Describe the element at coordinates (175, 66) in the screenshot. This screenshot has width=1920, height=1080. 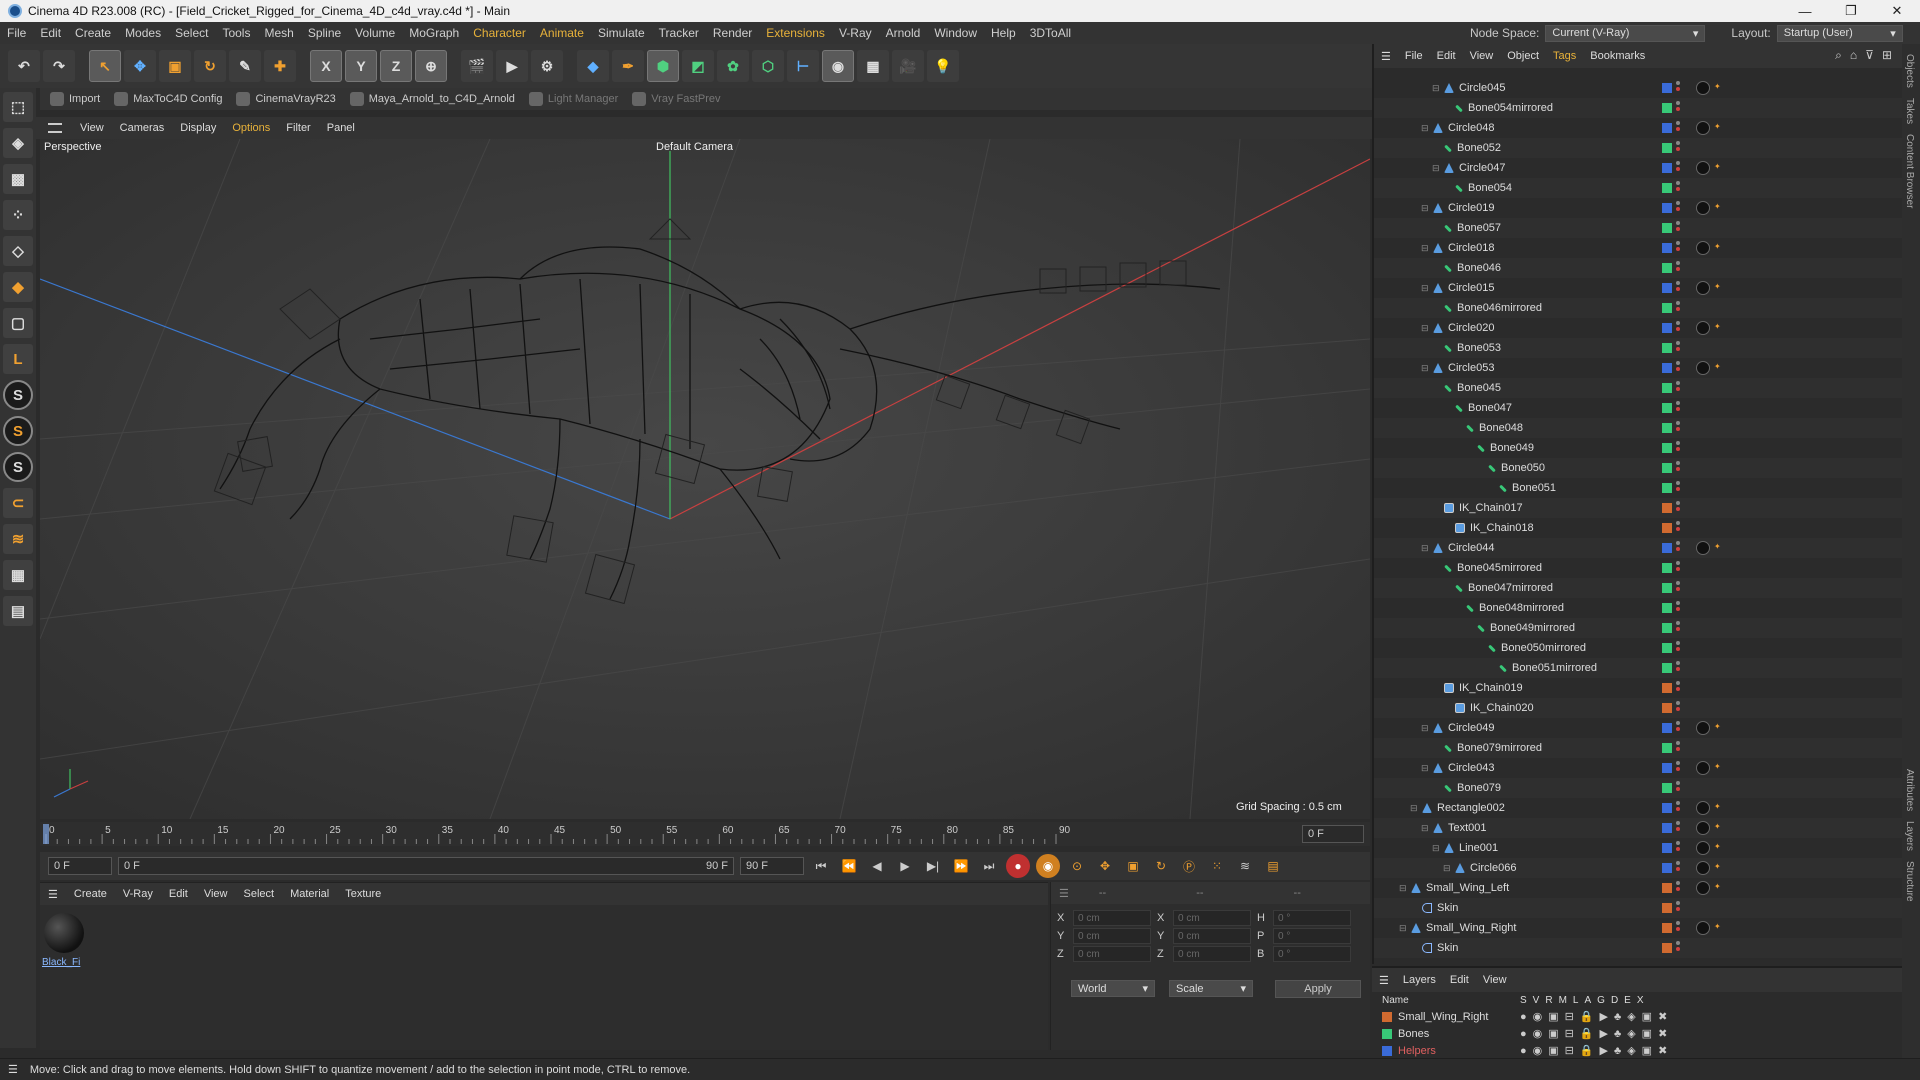
I see `scale-tool-icon: ▣` at that location.